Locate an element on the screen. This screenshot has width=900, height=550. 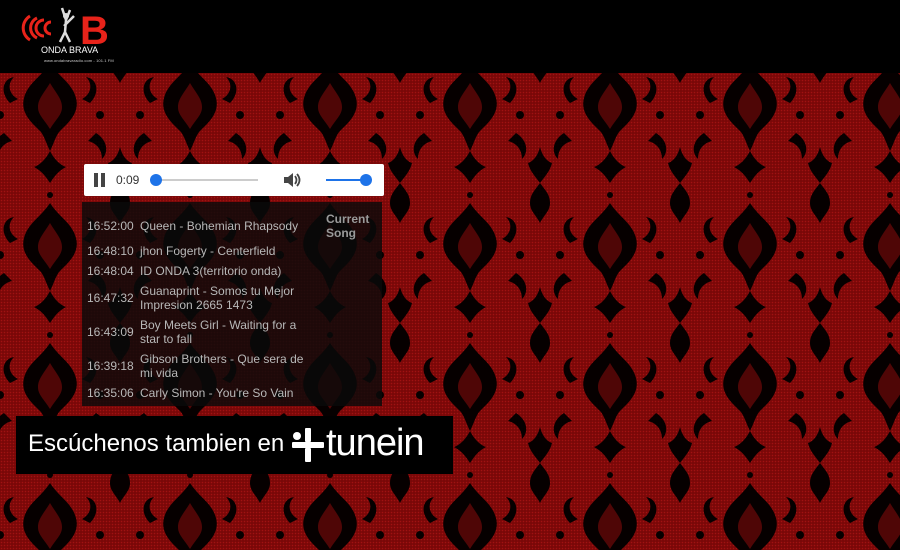
song-time: 16:48:04 is located at coordinates (110, 271).